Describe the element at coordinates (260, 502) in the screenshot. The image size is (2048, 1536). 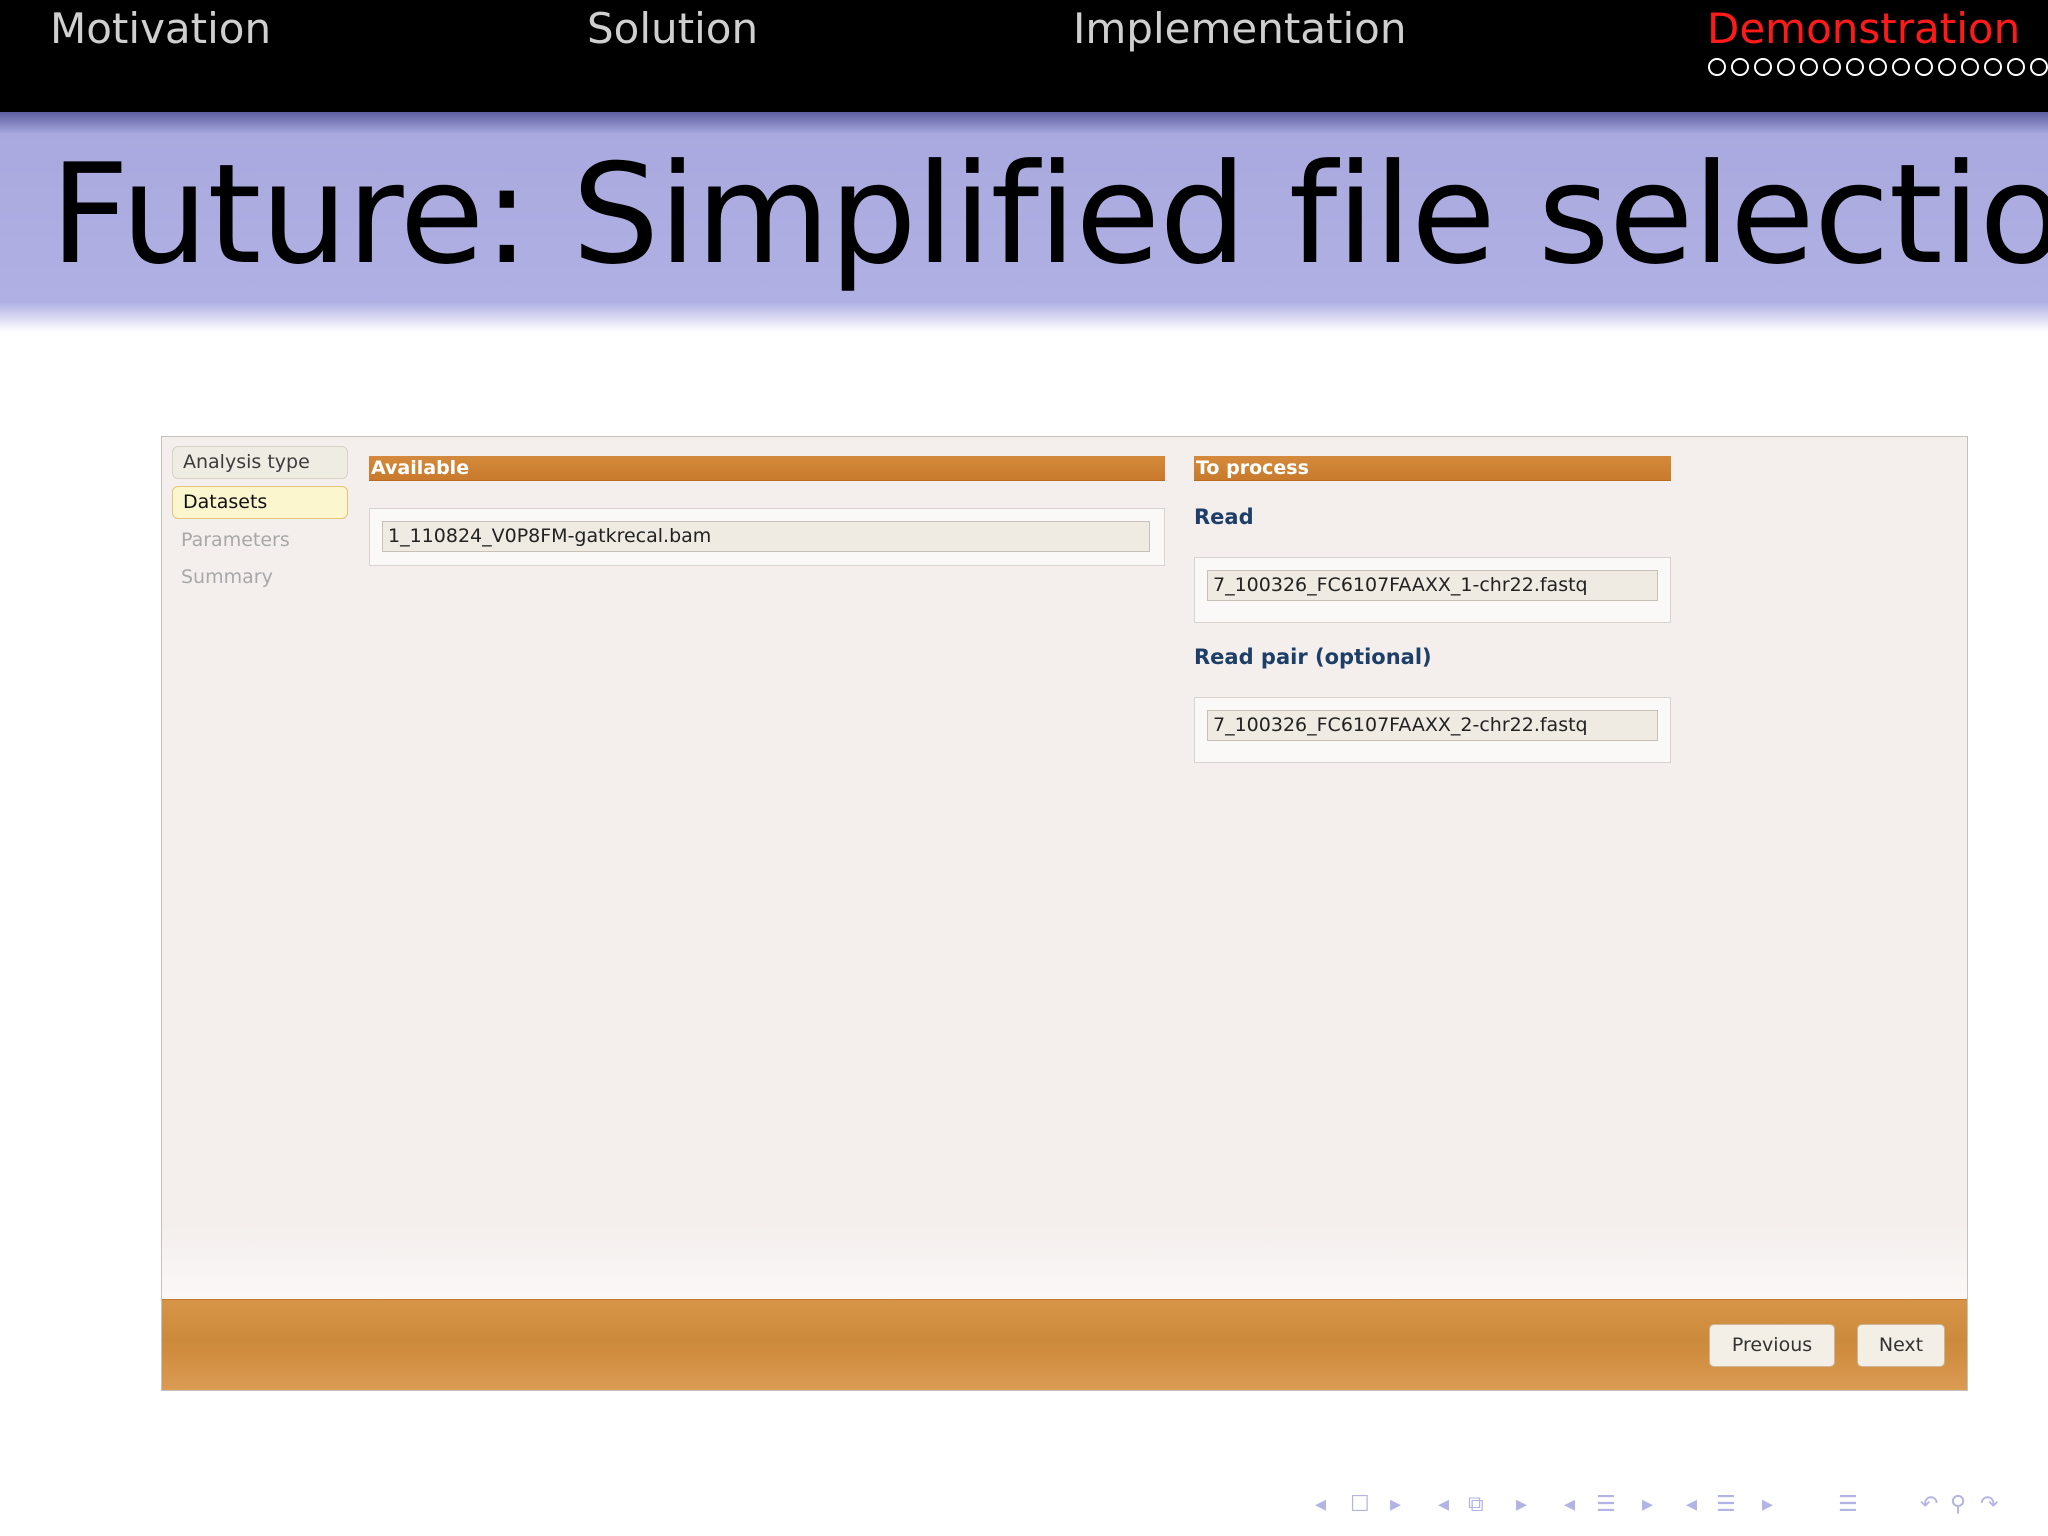
I see `step-datasets: Datasets` at that location.